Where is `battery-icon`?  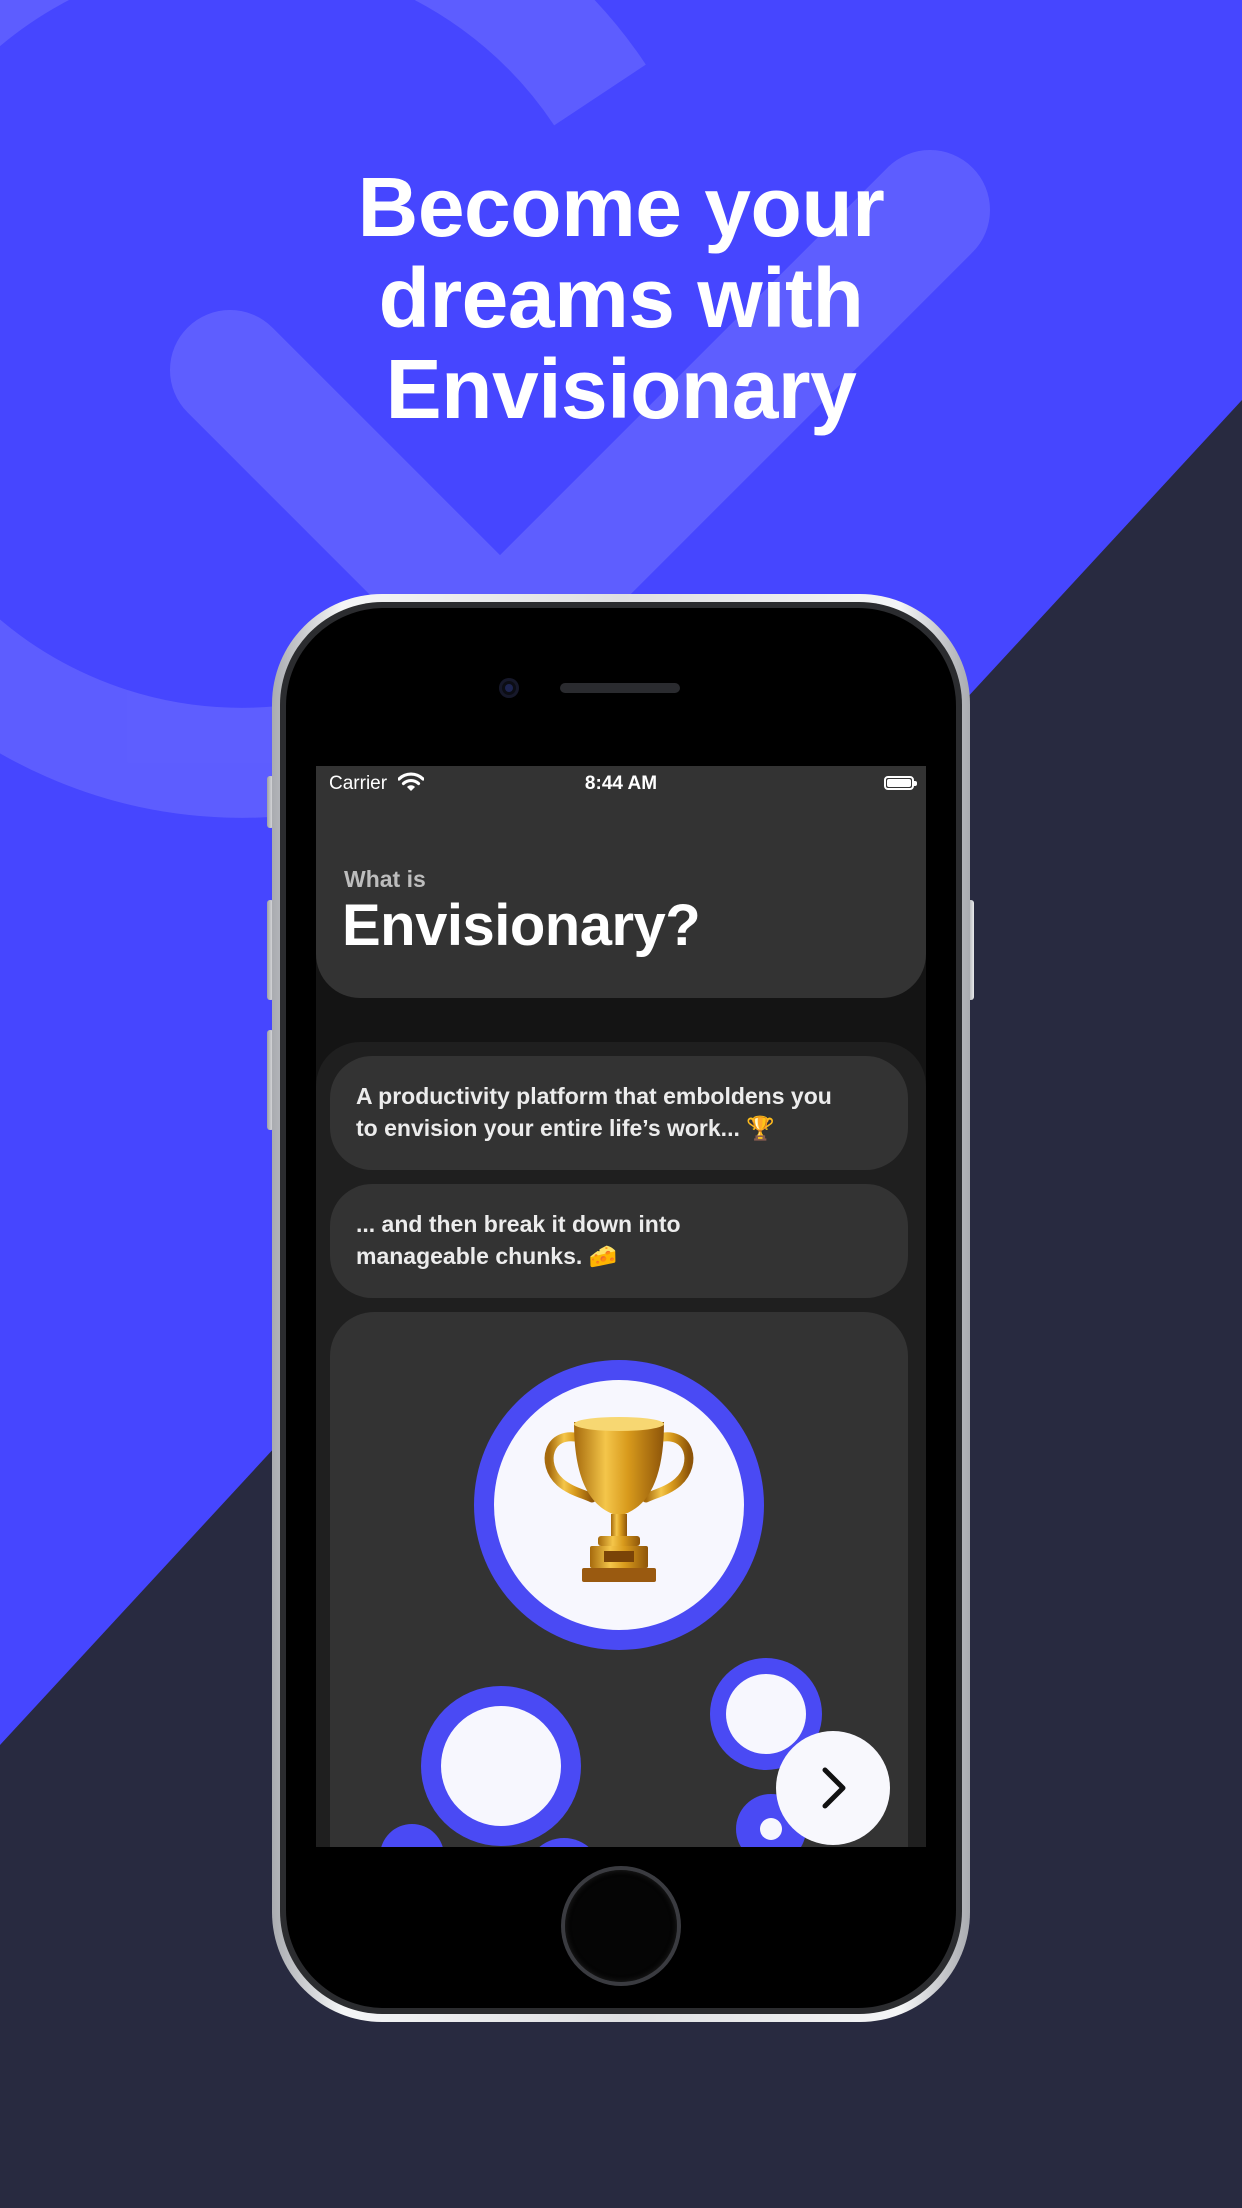 battery-icon is located at coordinates (900, 783).